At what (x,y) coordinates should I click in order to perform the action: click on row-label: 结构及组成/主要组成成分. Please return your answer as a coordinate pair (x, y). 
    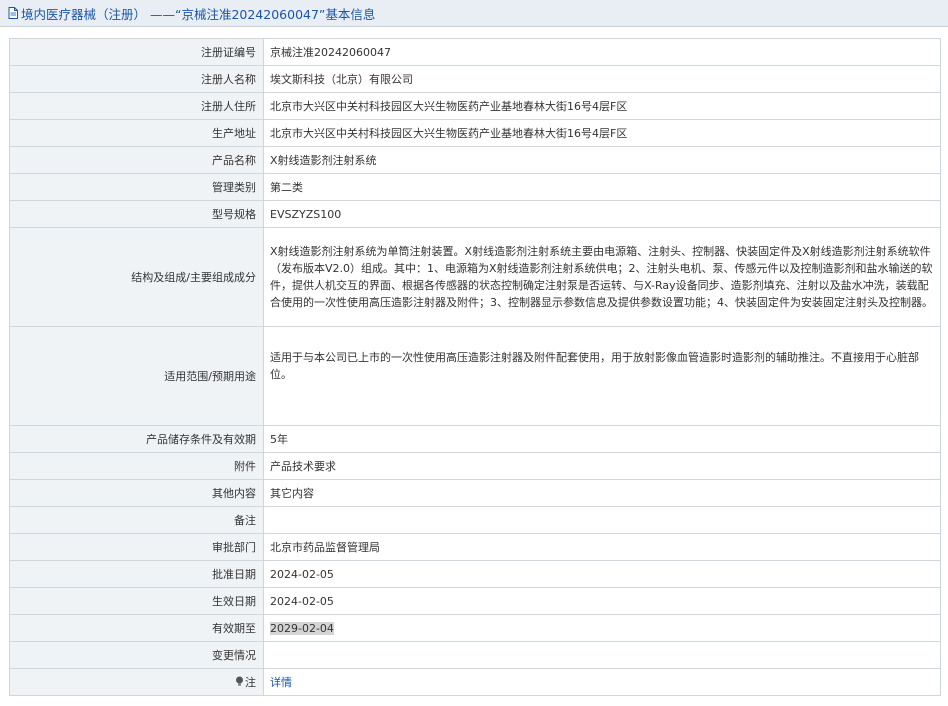
    Looking at the image, I should click on (136, 277).